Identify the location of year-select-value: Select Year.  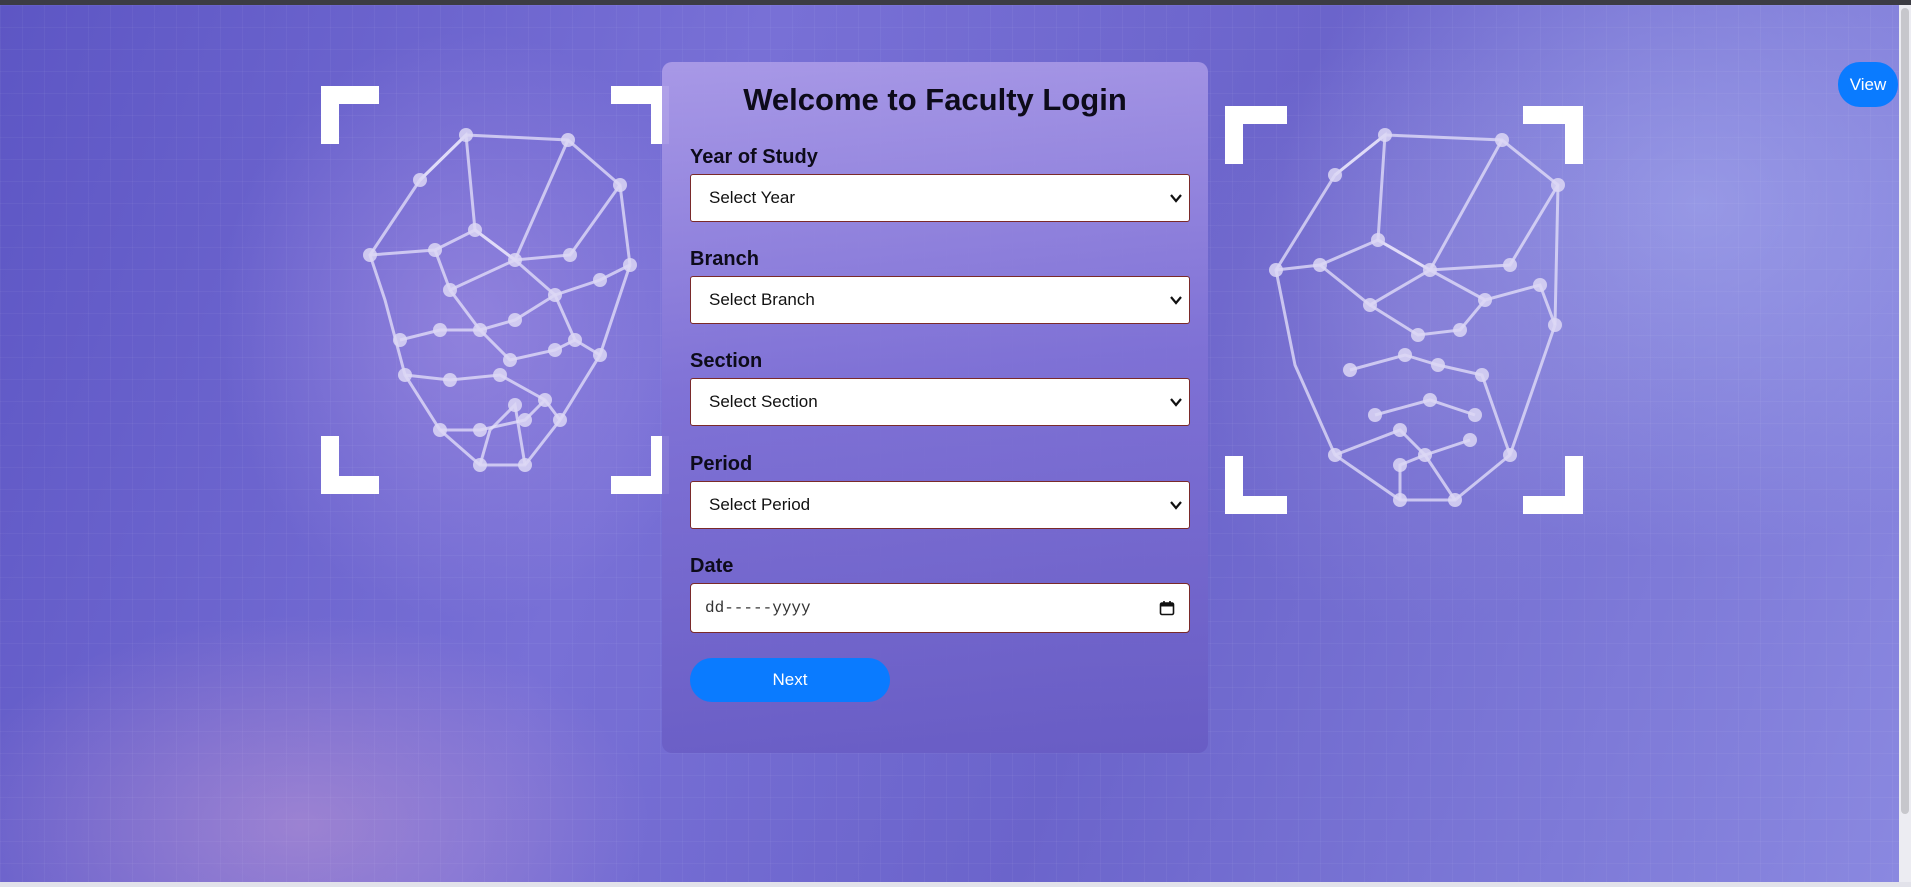
(752, 197).